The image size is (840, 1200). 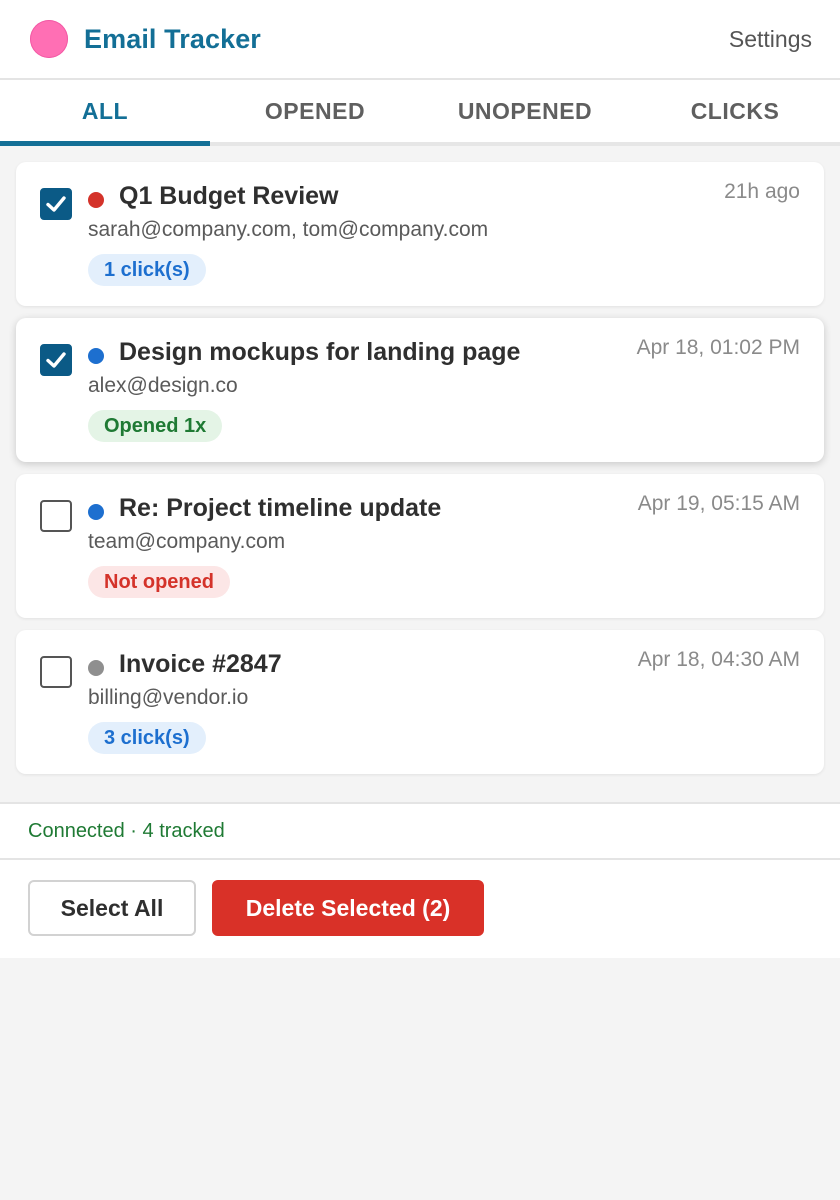 I want to click on email-time: Apr 18, 01:02 PM, so click(x=718, y=347).